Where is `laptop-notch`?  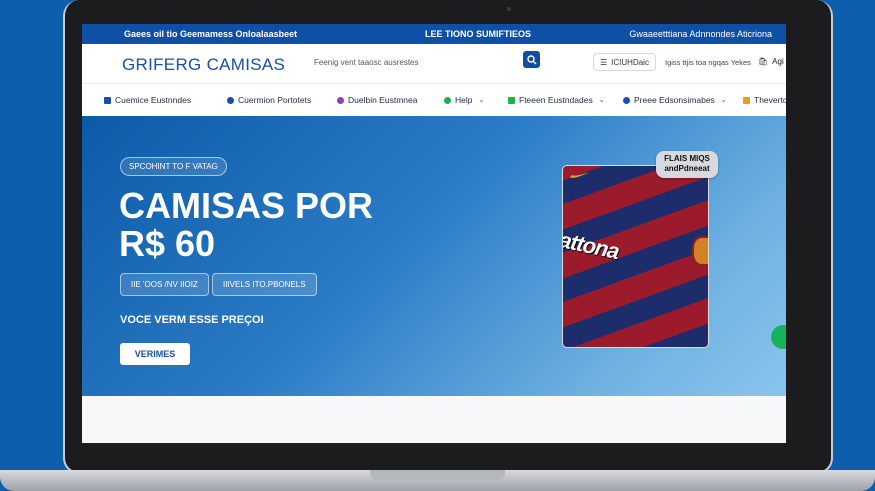
laptop-notch is located at coordinates (437, 475).